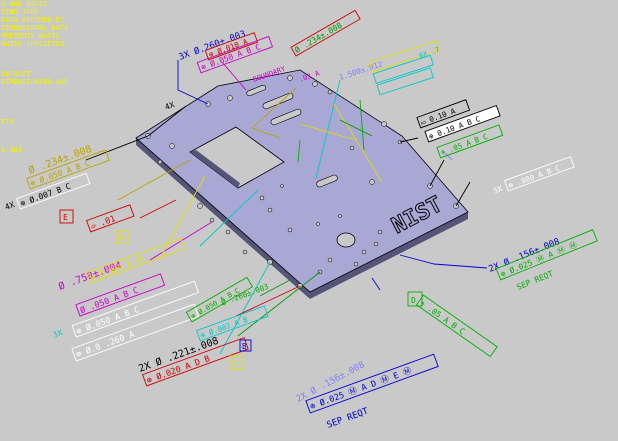 The height and width of the screenshot is (441, 618). What do you see at coordinates (11, 150) in the screenshot?
I see `note-line: A 384` at bounding box center [11, 150].